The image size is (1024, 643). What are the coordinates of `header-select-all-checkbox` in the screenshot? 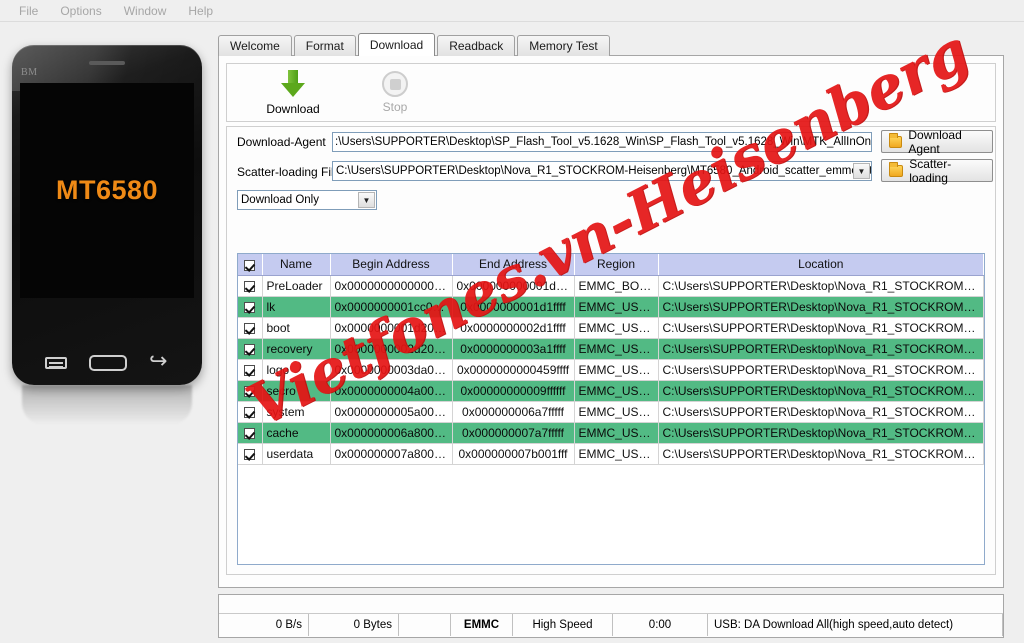 It's located at (250, 265).